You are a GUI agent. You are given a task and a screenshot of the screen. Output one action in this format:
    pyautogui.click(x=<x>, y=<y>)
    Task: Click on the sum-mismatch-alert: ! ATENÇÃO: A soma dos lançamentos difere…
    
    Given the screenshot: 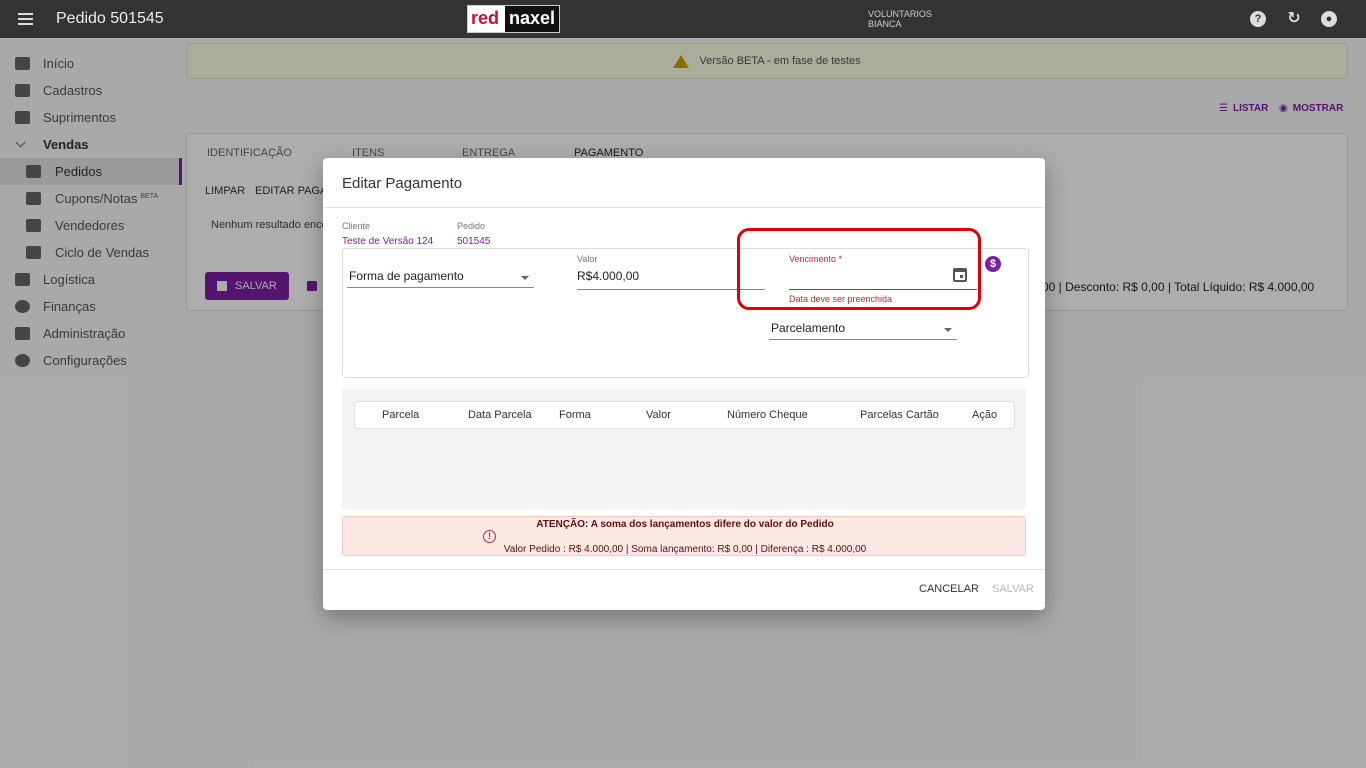 What is the action you would take?
    pyautogui.click(x=684, y=536)
    